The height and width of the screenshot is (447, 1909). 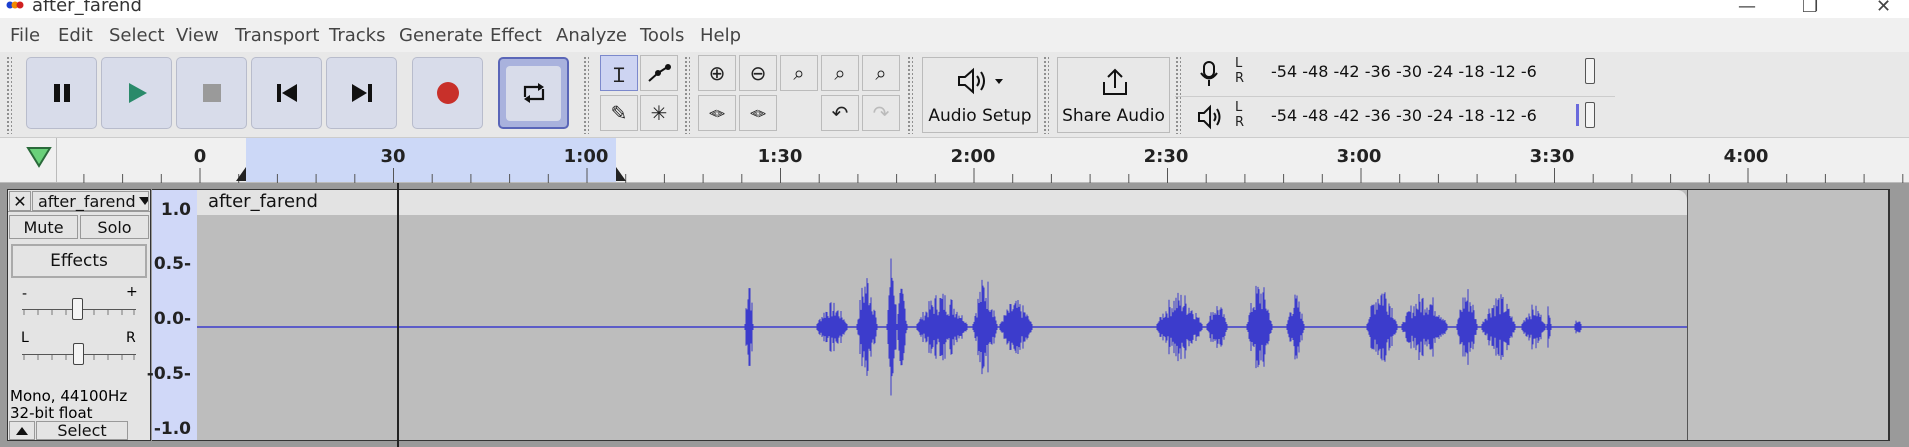 I want to click on skip-to-end-icon, so click(x=361, y=93).